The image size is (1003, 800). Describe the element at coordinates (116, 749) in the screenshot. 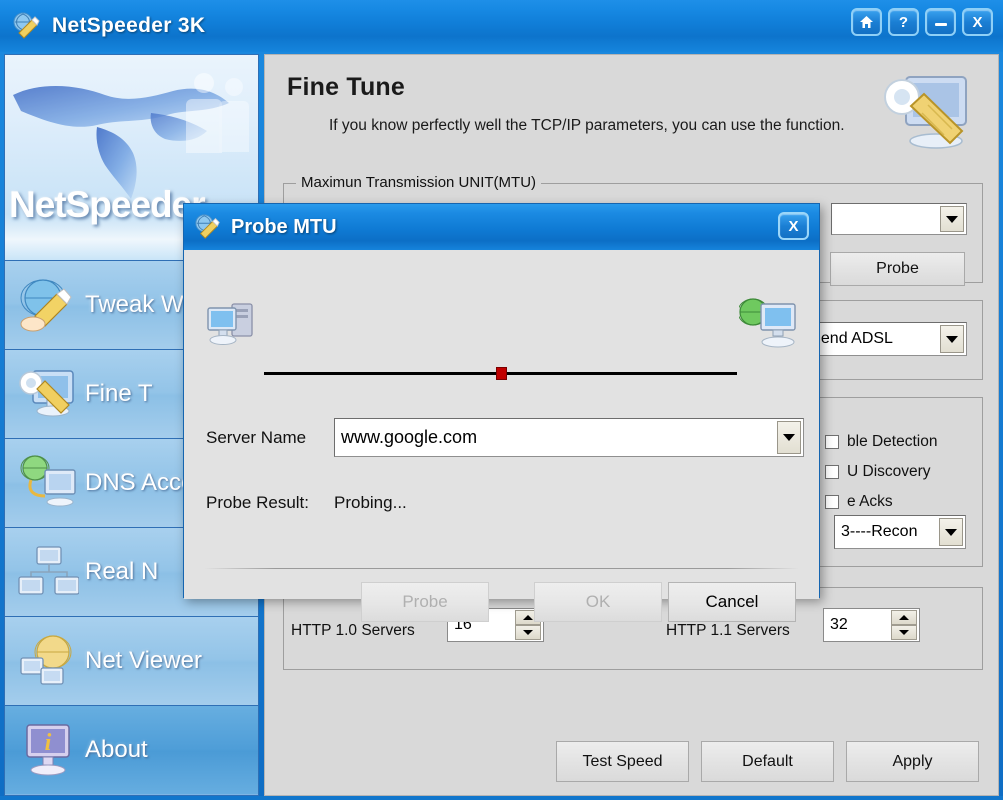

I see `sidebar-item-label: About` at that location.